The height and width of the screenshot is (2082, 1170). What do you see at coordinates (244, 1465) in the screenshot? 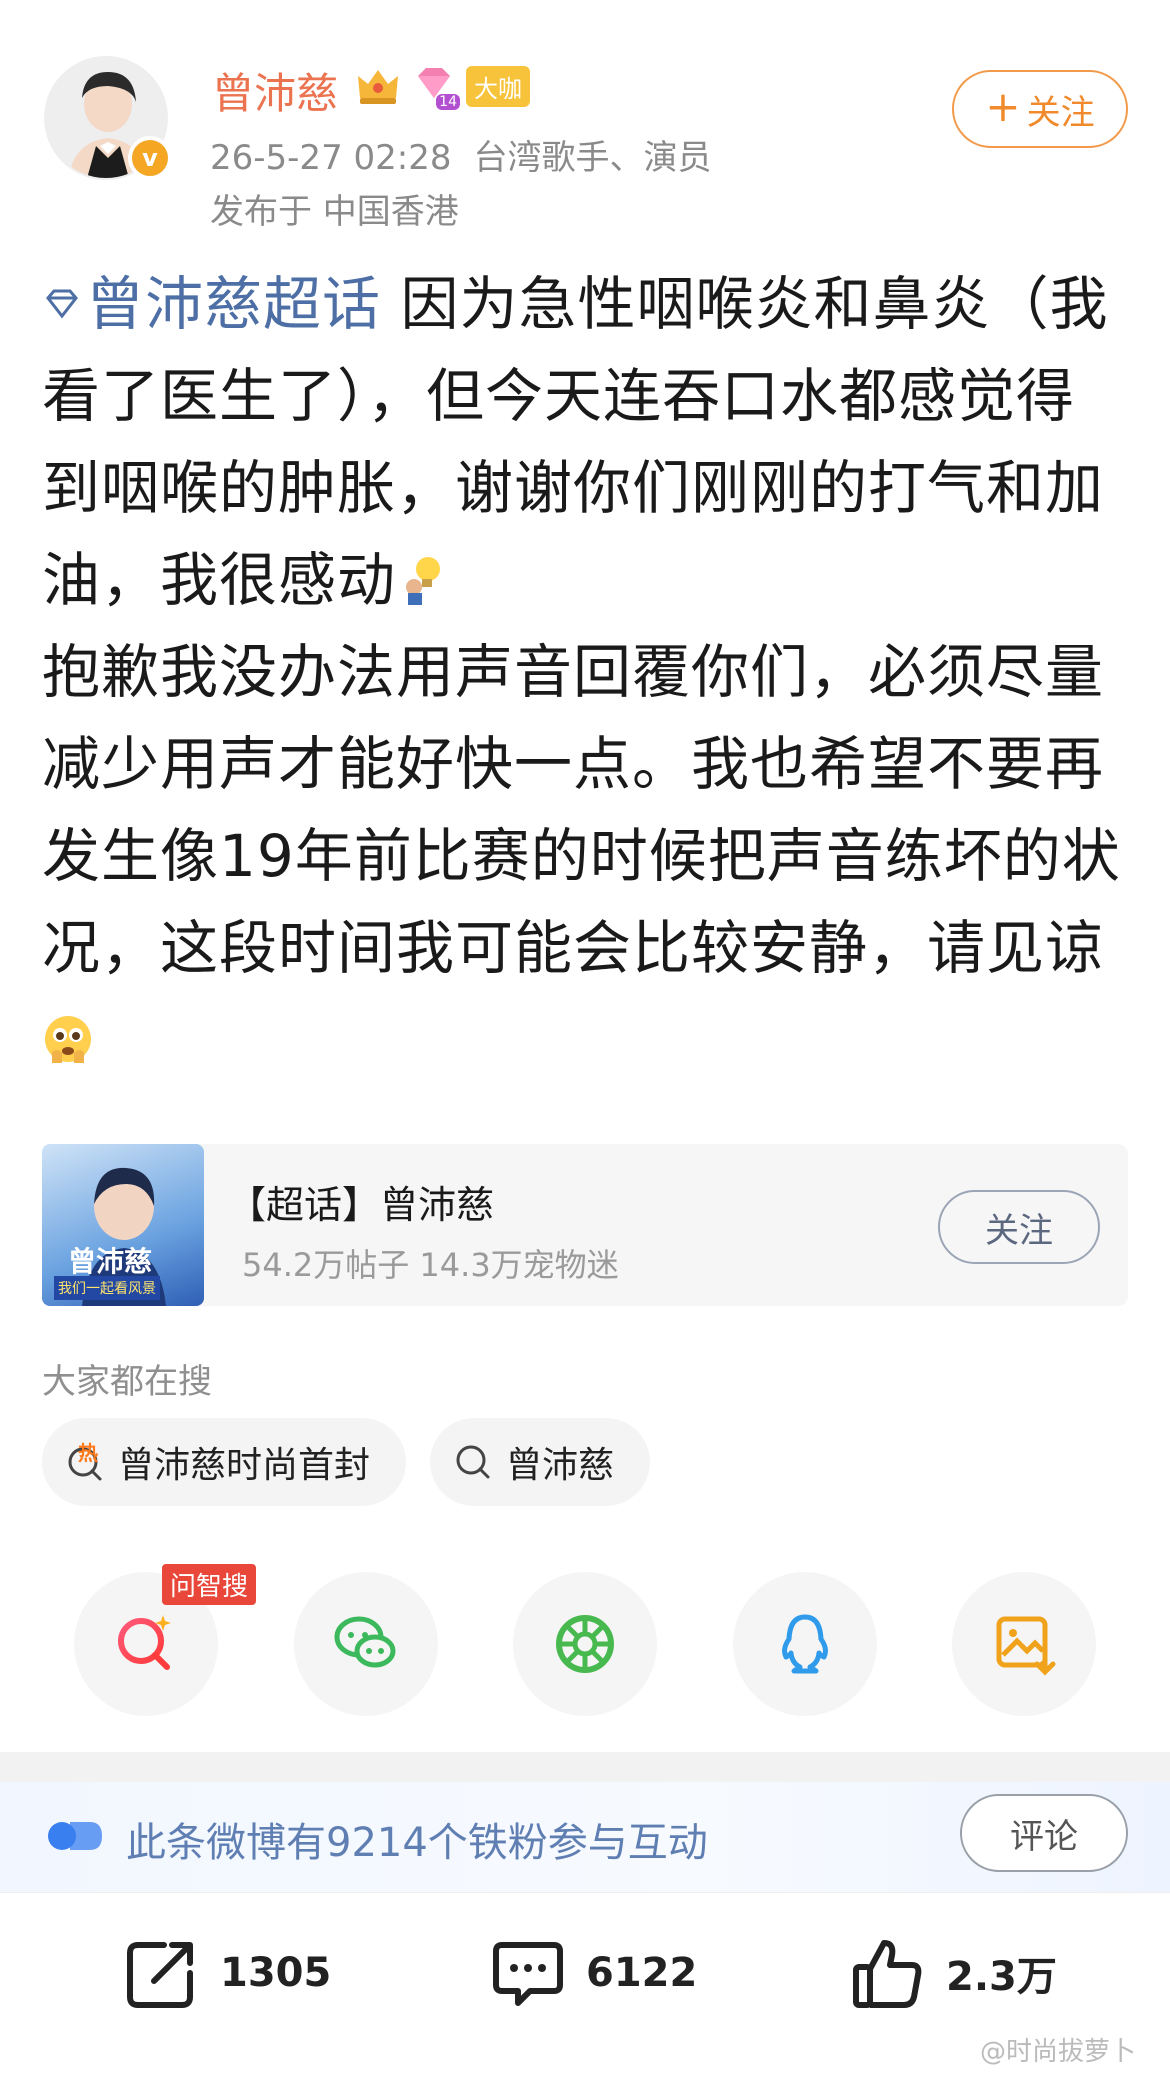
I see `search-chip-label: 曾沛慈时尚首封` at bounding box center [244, 1465].